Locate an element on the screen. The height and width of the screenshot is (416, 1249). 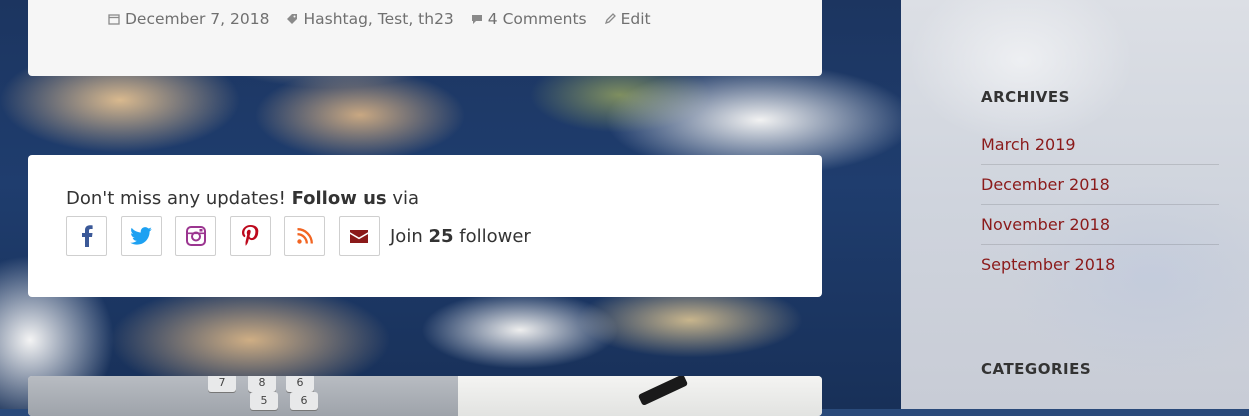
next-post-card: 7 8 6 5 6 is located at coordinates (425, 396).